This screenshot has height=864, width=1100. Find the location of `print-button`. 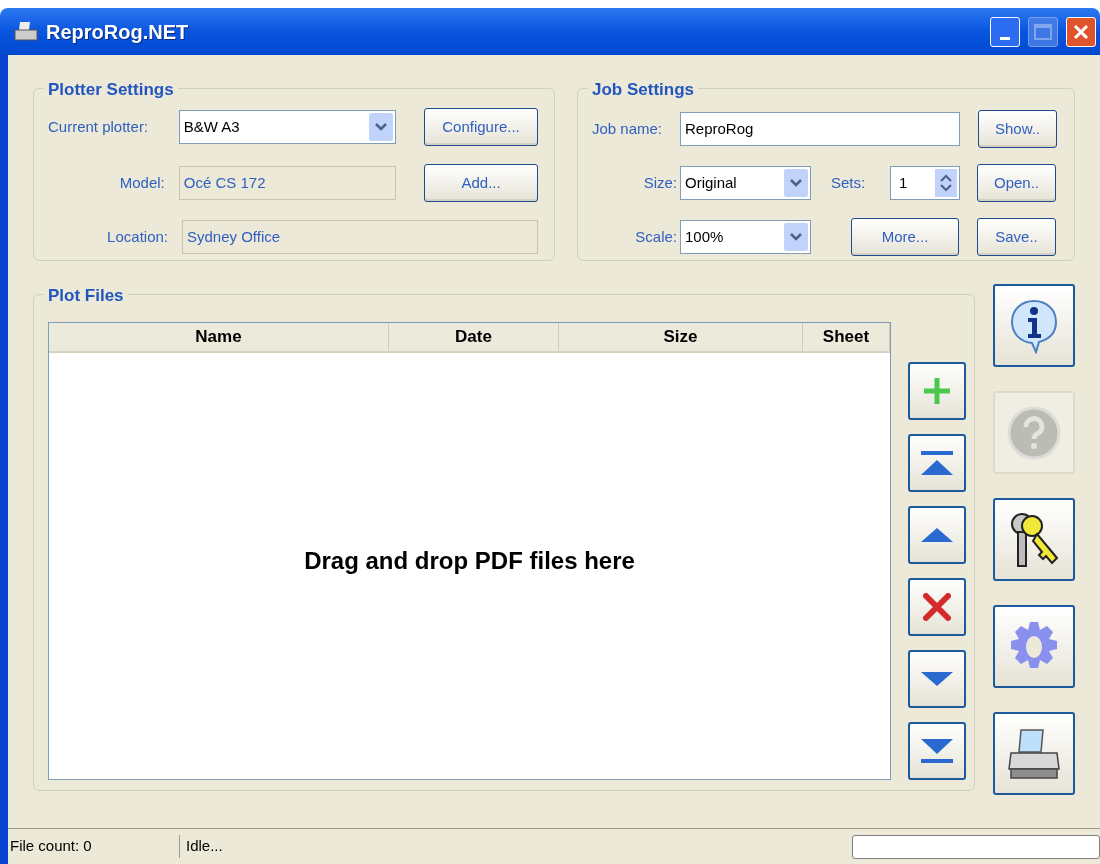

print-button is located at coordinates (1034, 753).